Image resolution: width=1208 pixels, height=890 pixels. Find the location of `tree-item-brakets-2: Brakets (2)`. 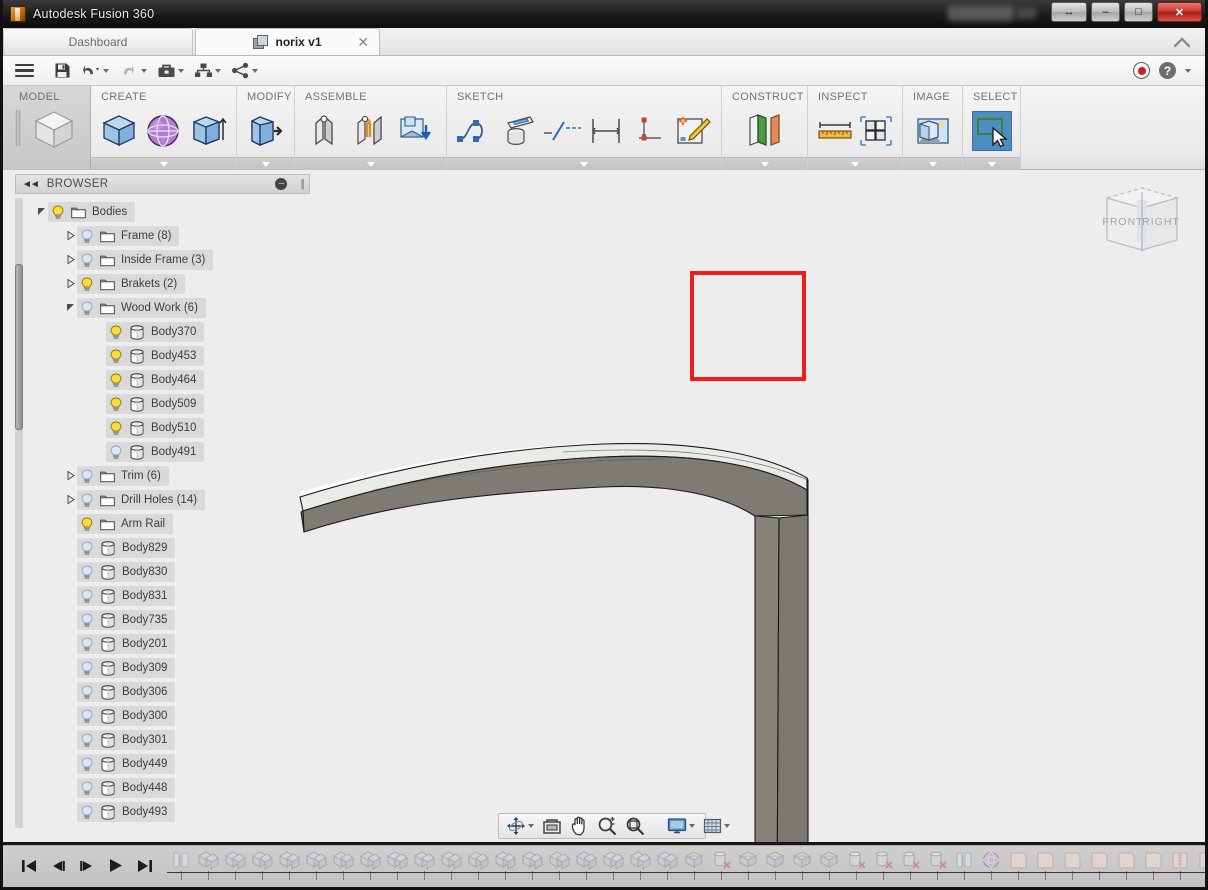

tree-item-brakets-2: Brakets (2) is located at coordinates (169, 284).